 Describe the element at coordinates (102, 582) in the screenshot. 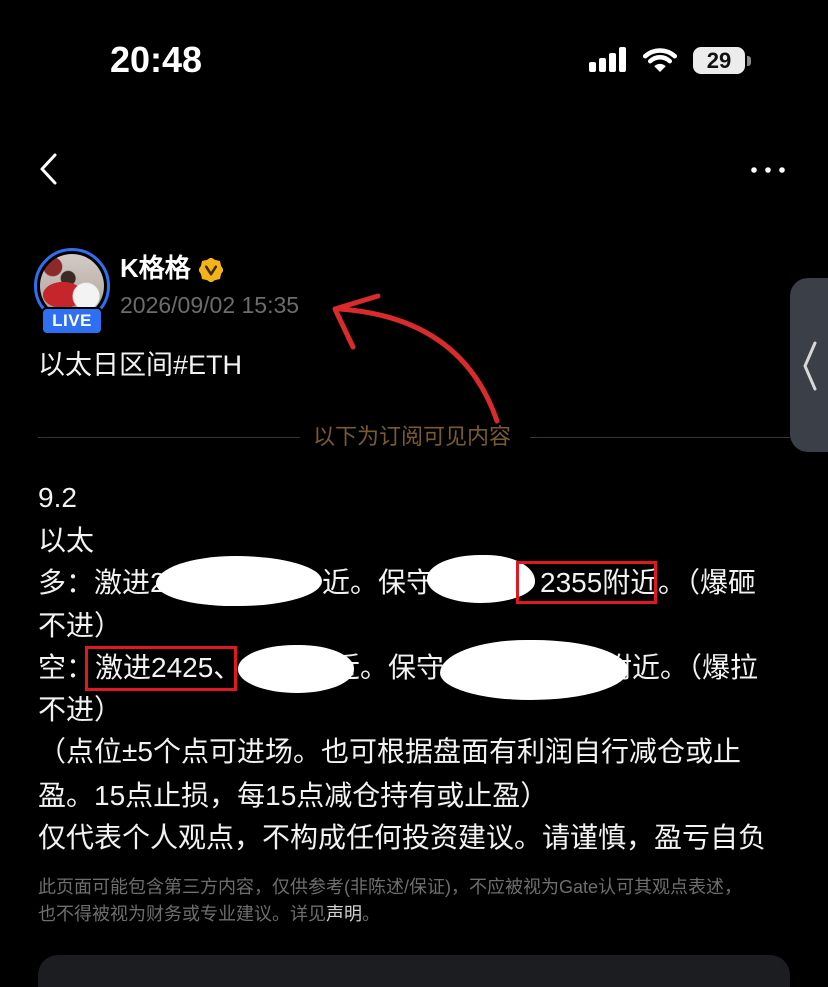

I see `long-line-lead: 多：激进2` at that location.